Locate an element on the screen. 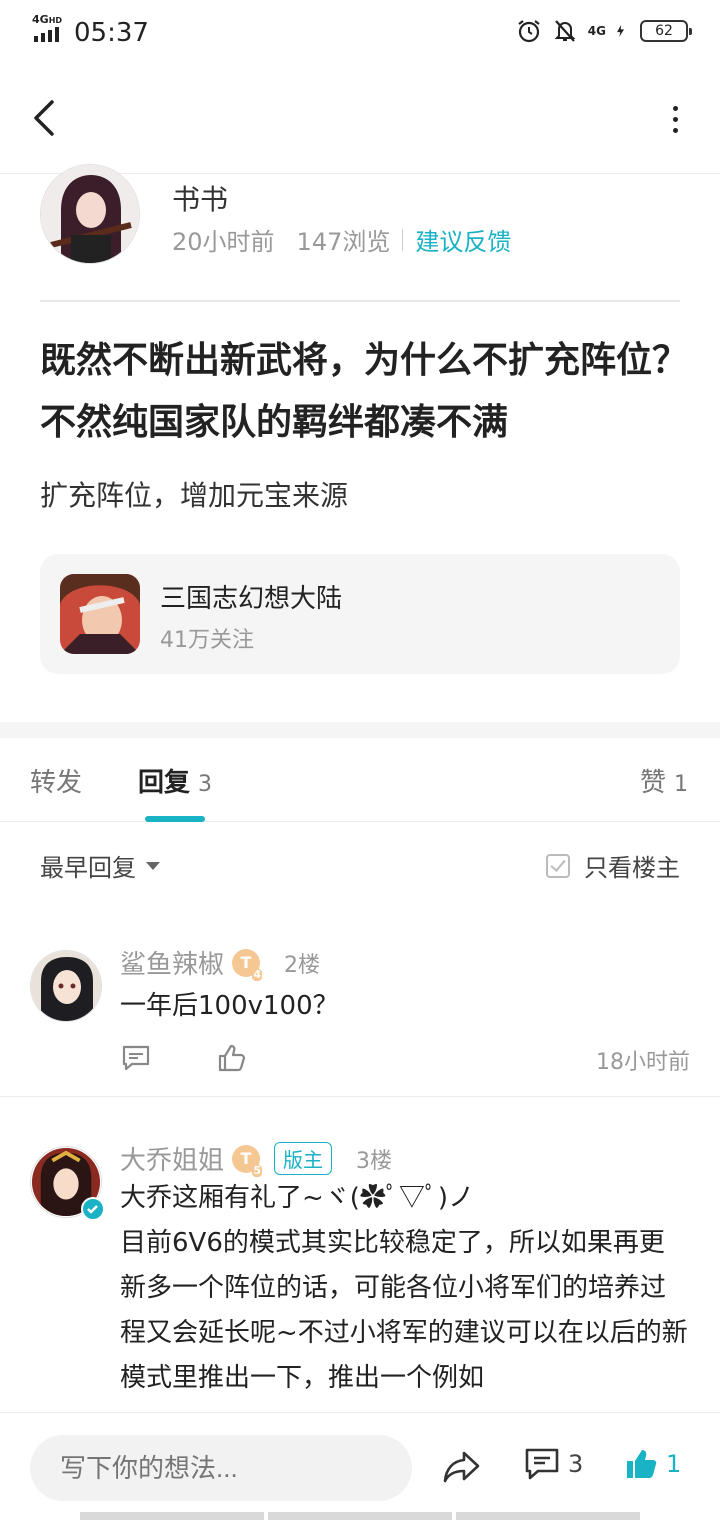 The width and height of the screenshot is (720, 1520). tab-like: 赞1 is located at coordinates (664, 780).